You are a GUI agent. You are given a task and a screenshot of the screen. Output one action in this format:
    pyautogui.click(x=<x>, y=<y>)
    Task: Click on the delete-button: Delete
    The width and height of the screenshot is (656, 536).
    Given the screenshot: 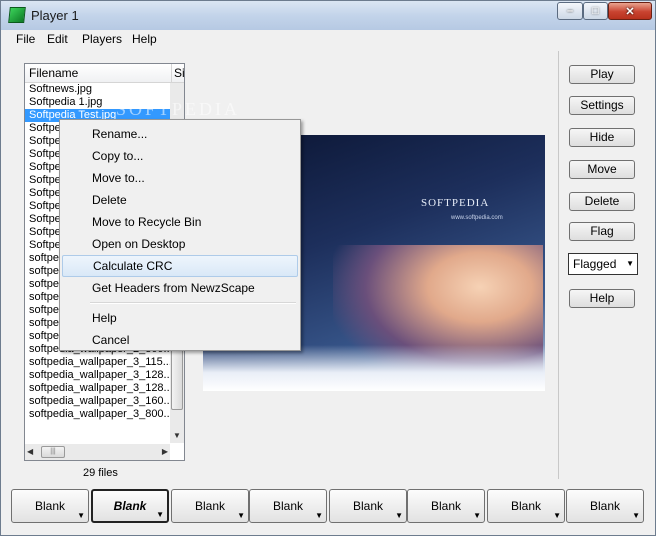 What is the action you would take?
    pyautogui.click(x=602, y=201)
    